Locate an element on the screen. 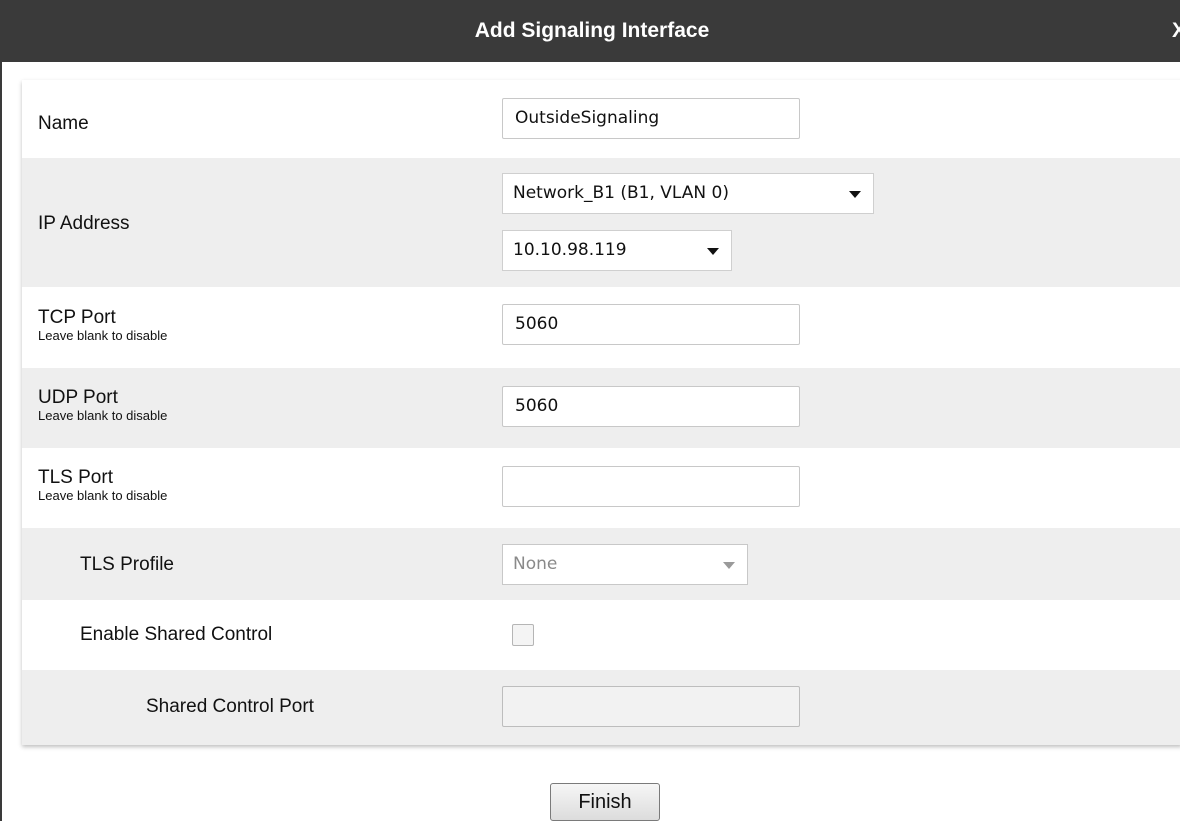  dialog-titlebar: Add Signaling Interface X is located at coordinates (591, 31).